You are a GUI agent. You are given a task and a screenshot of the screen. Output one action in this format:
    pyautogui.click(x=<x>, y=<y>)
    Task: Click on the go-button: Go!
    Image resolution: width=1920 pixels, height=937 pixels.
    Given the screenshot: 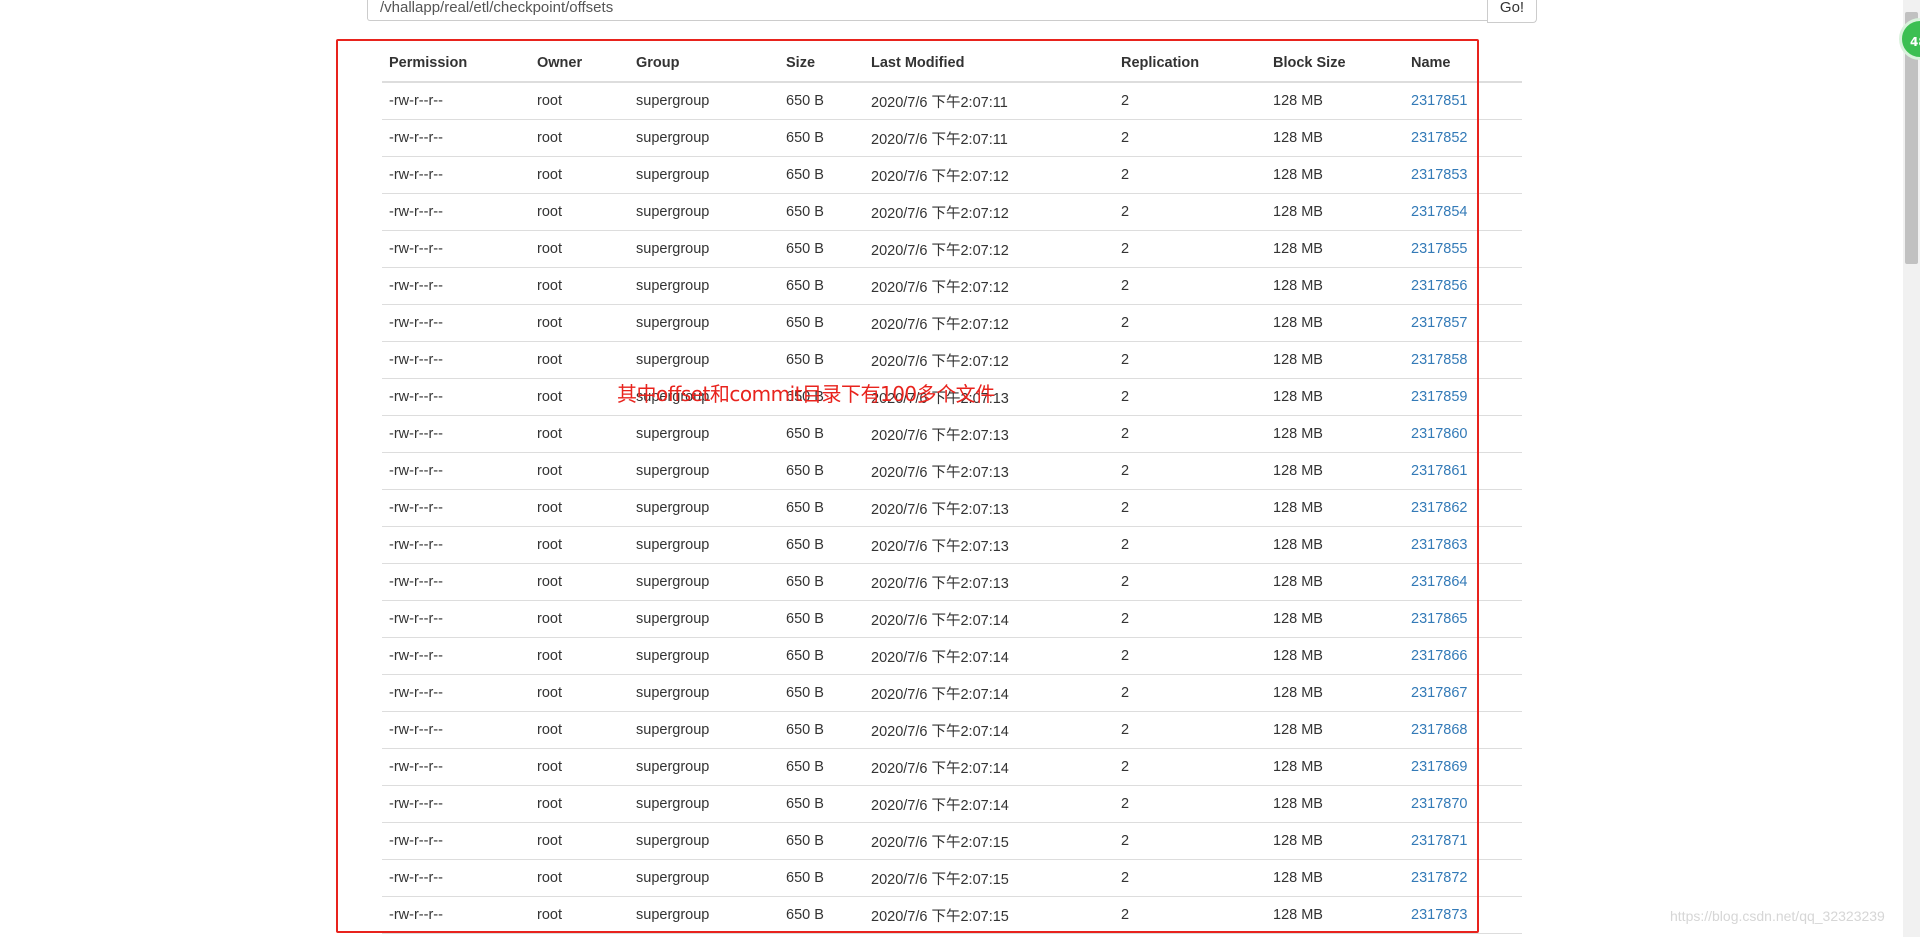 What is the action you would take?
    pyautogui.click(x=1512, y=11)
    